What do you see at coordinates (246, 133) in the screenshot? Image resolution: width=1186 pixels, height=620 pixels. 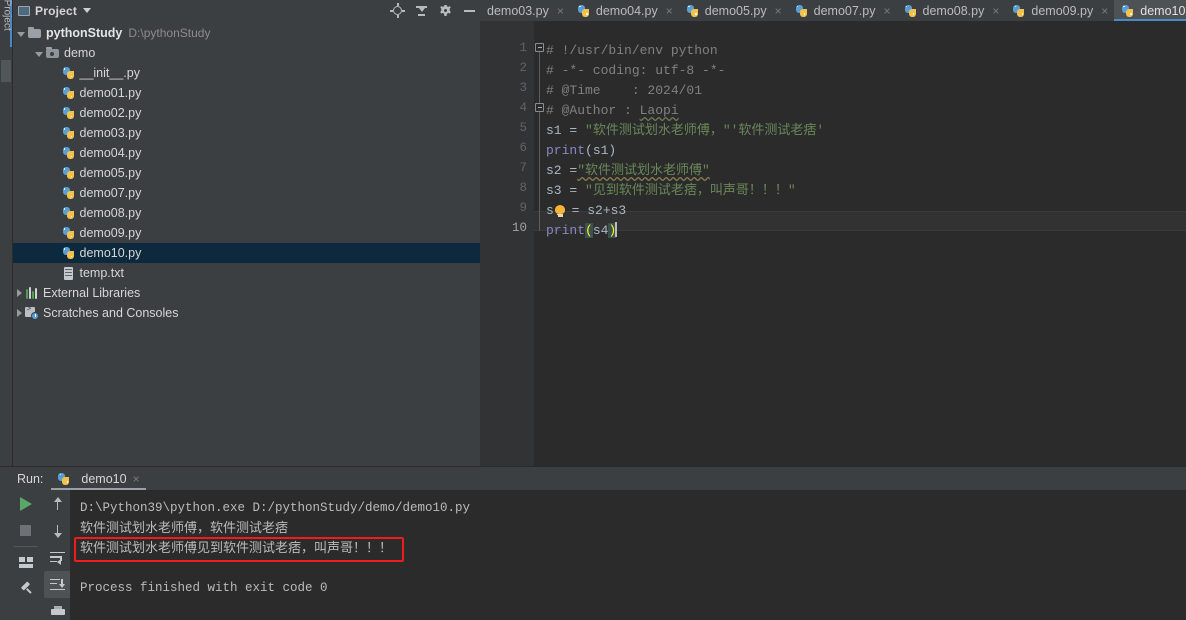 I see `tree-row: demo03.py` at bounding box center [246, 133].